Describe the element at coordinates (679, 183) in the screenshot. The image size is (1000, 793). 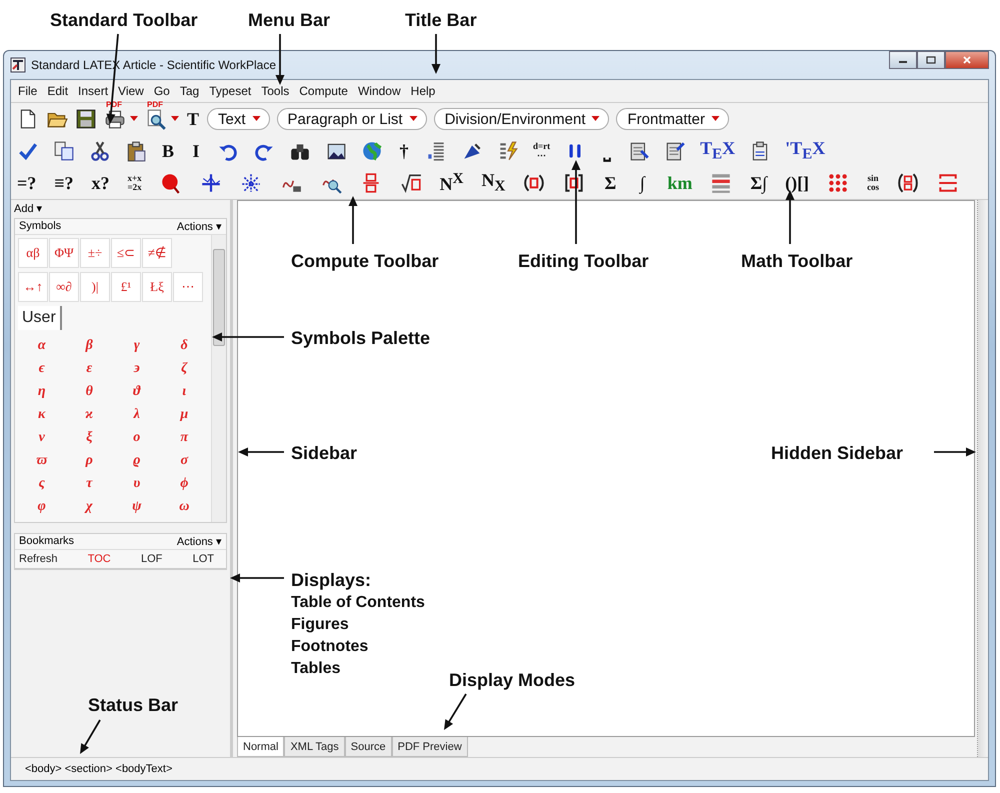
I see `toolbar-button: km` at that location.